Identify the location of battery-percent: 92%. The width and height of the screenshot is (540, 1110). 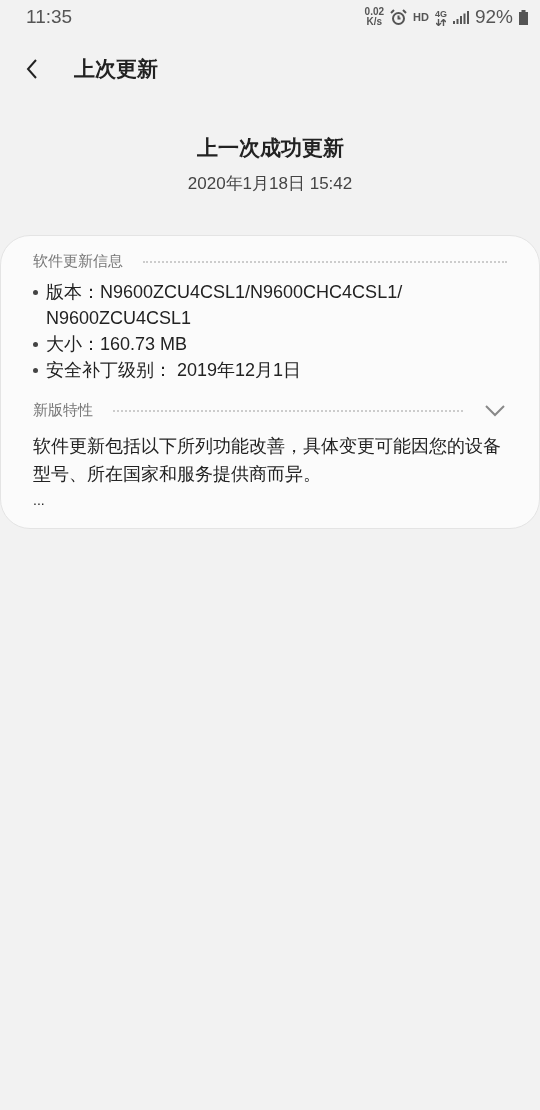
(493, 17).